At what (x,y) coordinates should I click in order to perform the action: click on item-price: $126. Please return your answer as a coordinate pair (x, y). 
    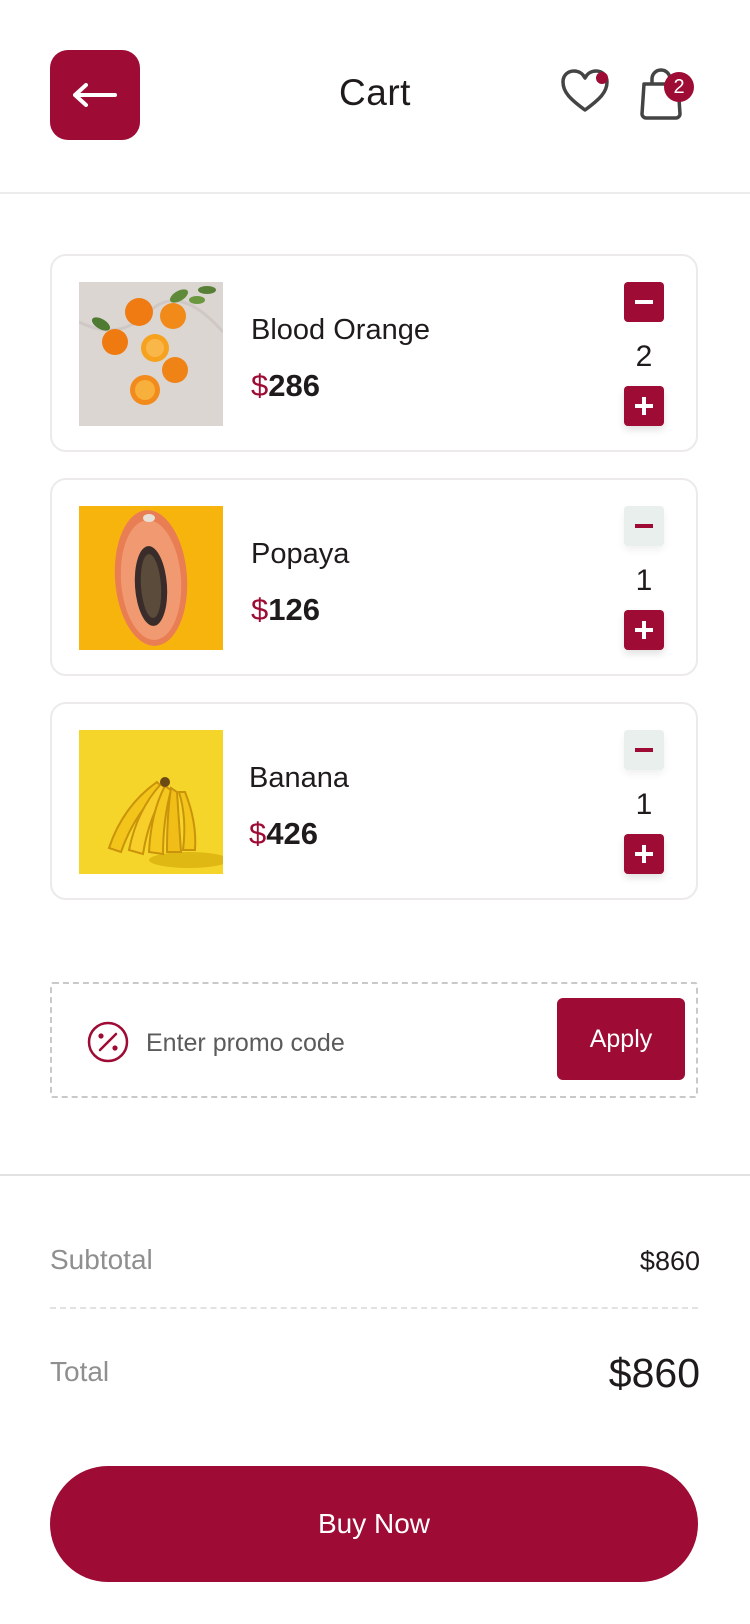
    Looking at the image, I should click on (285, 610).